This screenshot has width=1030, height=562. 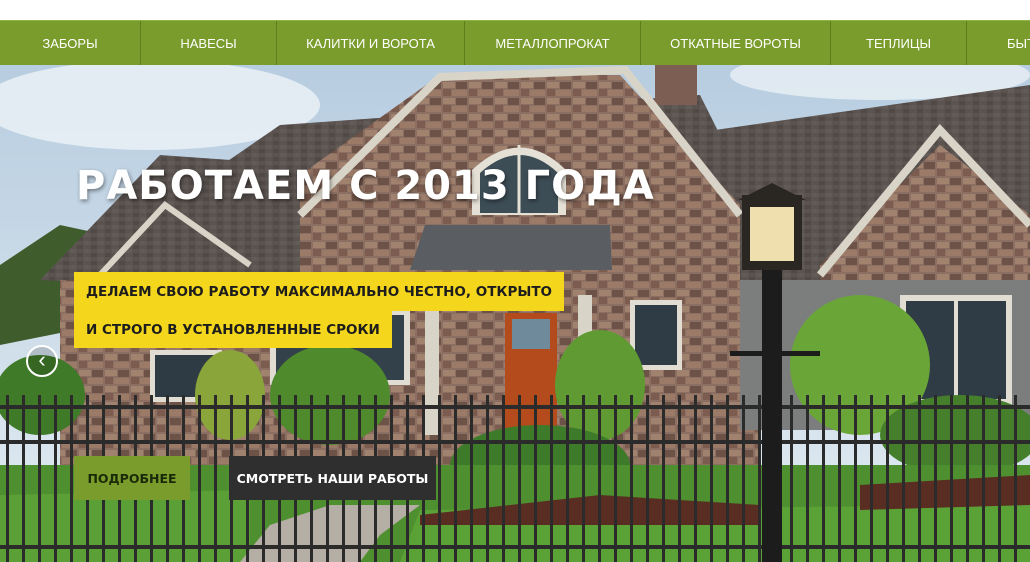 I want to click on nav-item-gates: КАЛИТКИ И ВОРОТА, so click(x=370, y=43).